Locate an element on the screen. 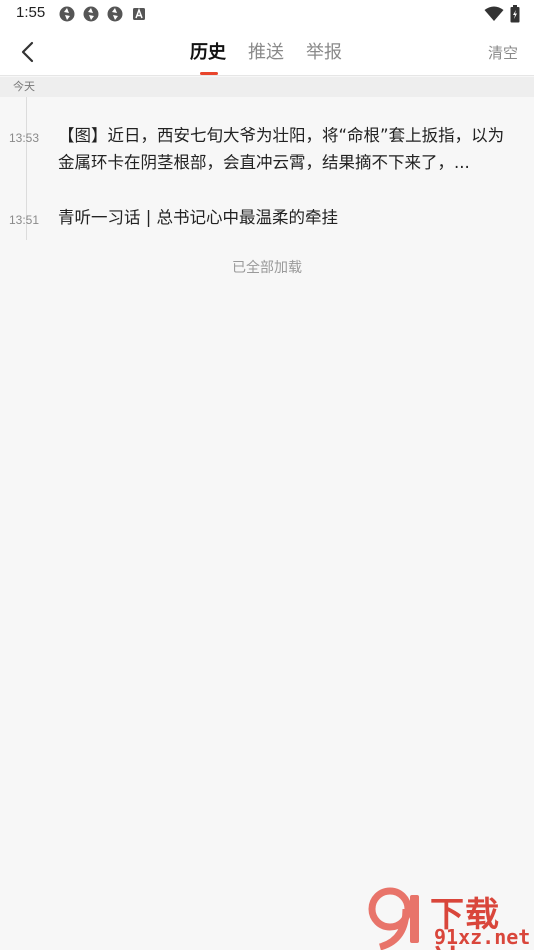 The image size is (534, 950). tab-history: 历史 is located at coordinates (219, 56).